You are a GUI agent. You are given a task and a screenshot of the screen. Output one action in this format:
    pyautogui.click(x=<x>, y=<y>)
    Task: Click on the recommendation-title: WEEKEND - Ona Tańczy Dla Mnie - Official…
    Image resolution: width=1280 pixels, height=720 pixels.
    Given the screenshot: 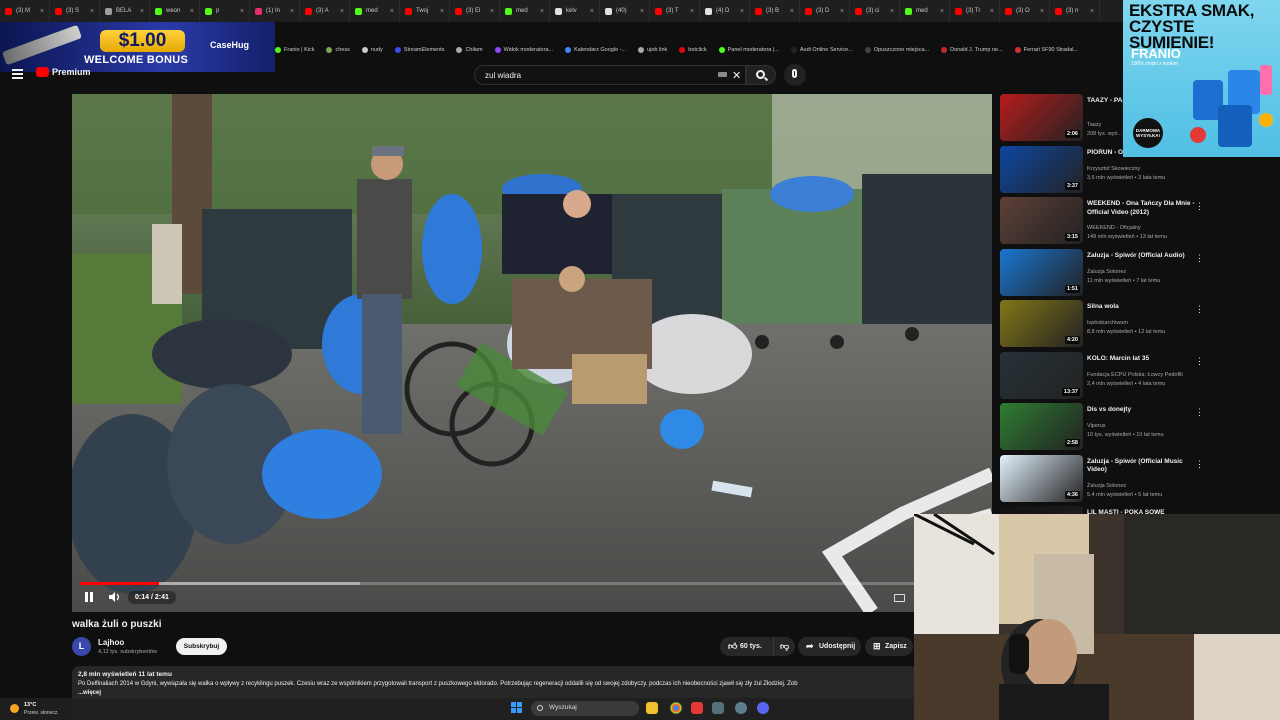 What is the action you would take?
    pyautogui.click(x=1141, y=208)
    